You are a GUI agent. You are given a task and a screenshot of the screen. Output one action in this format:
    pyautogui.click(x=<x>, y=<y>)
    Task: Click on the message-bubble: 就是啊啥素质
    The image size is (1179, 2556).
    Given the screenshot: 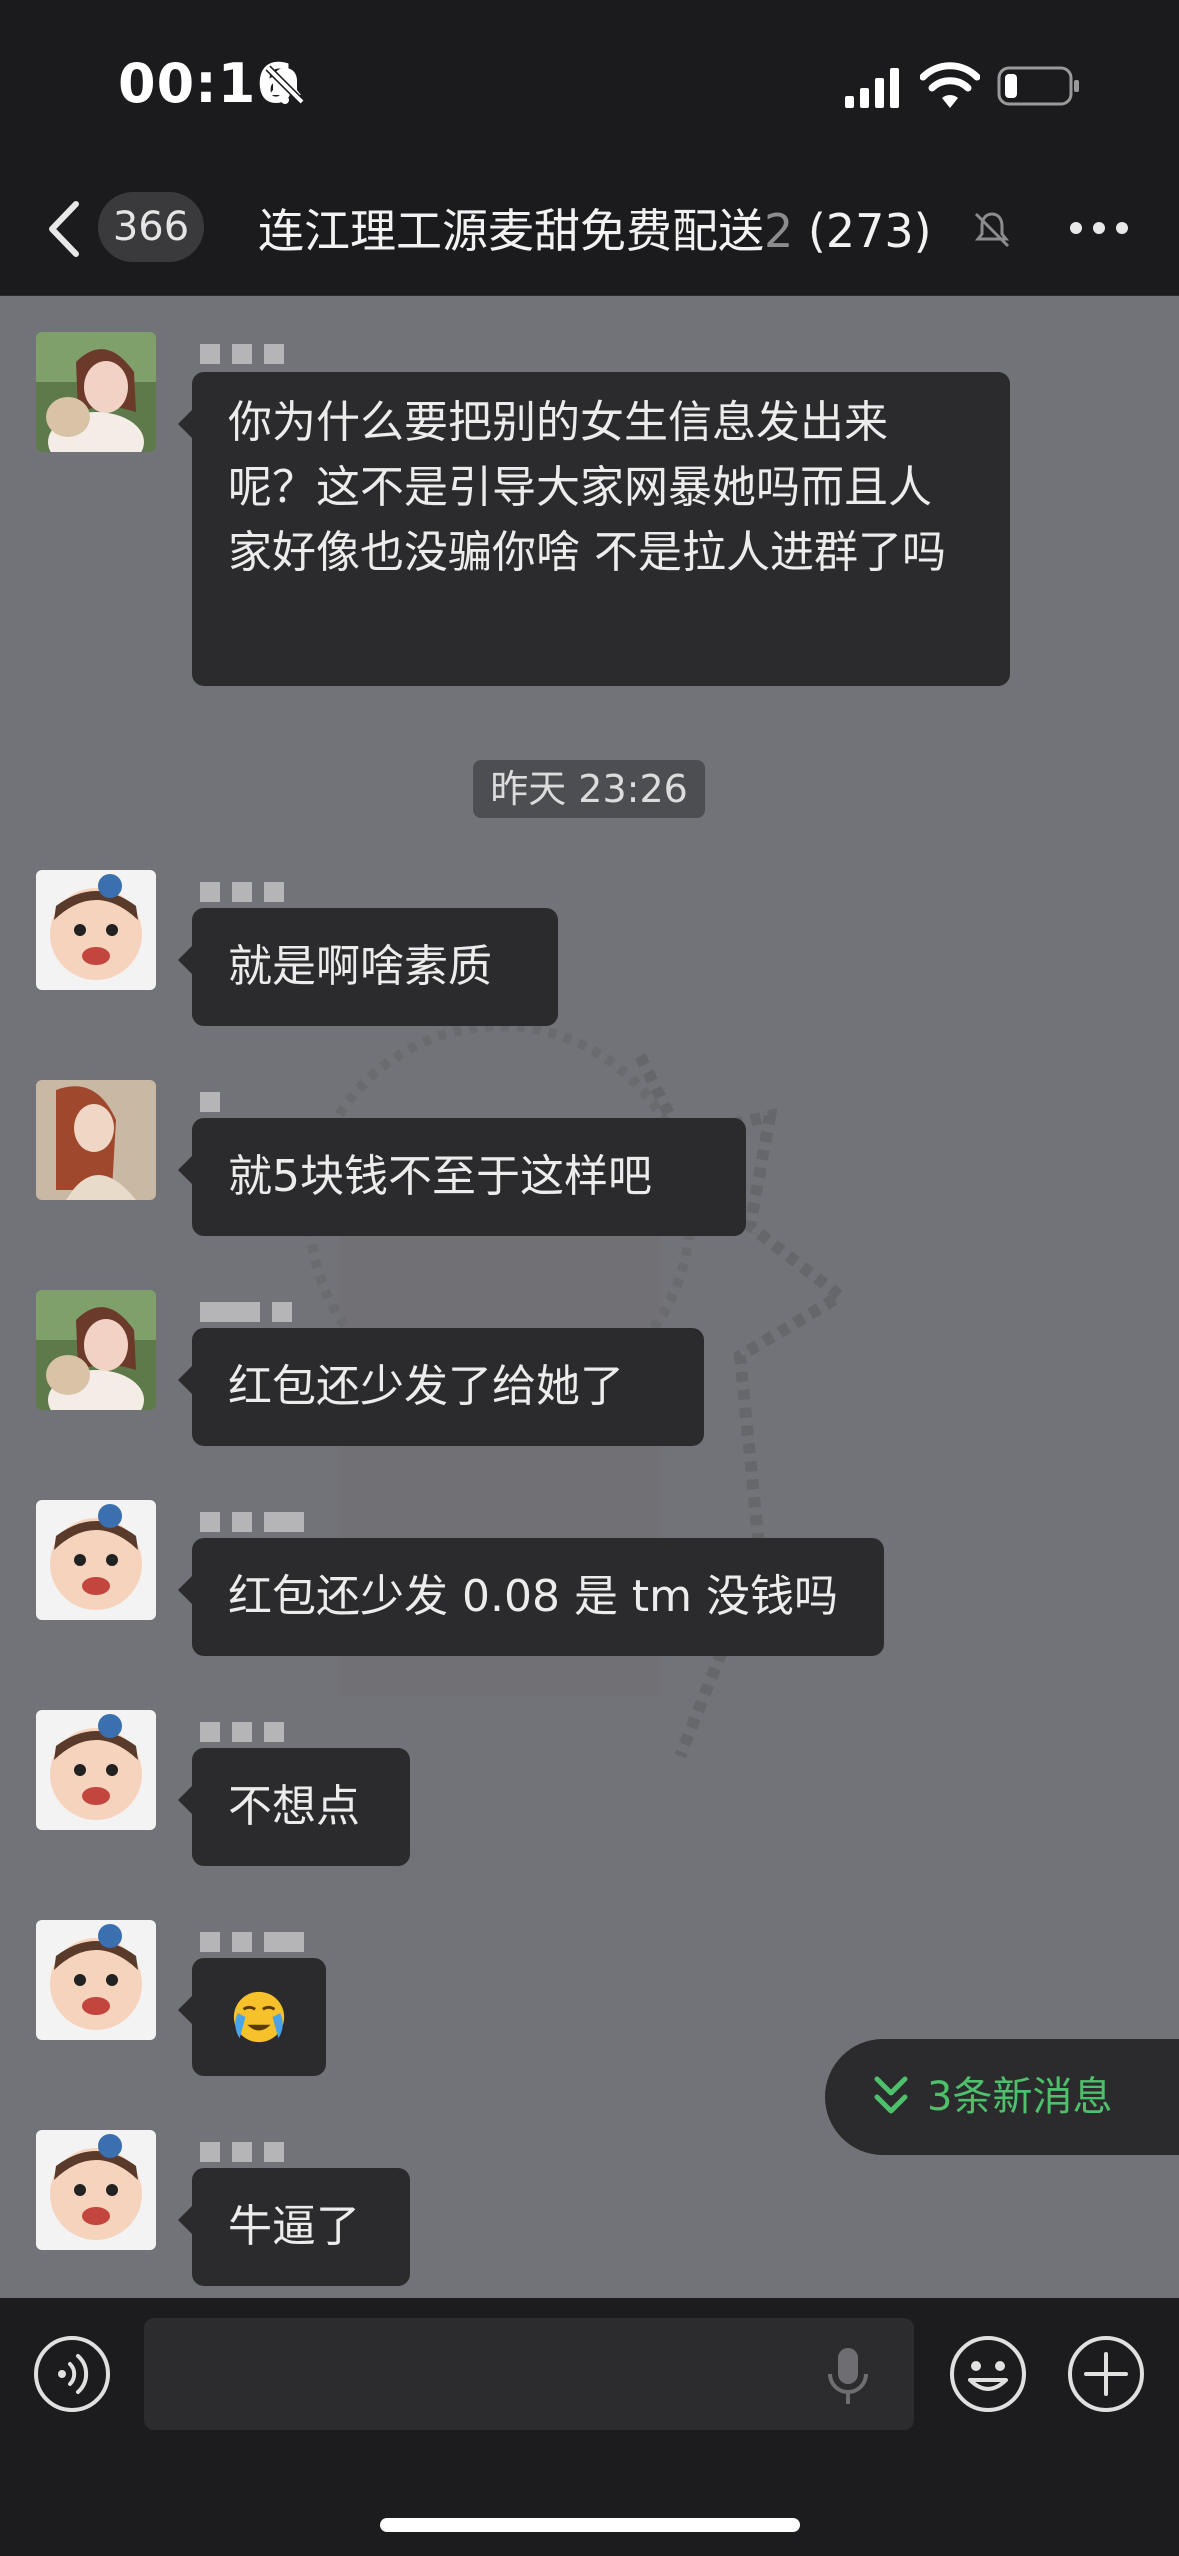 What is the action you would take?
    pyautogui.click(x=368, y=967)
    